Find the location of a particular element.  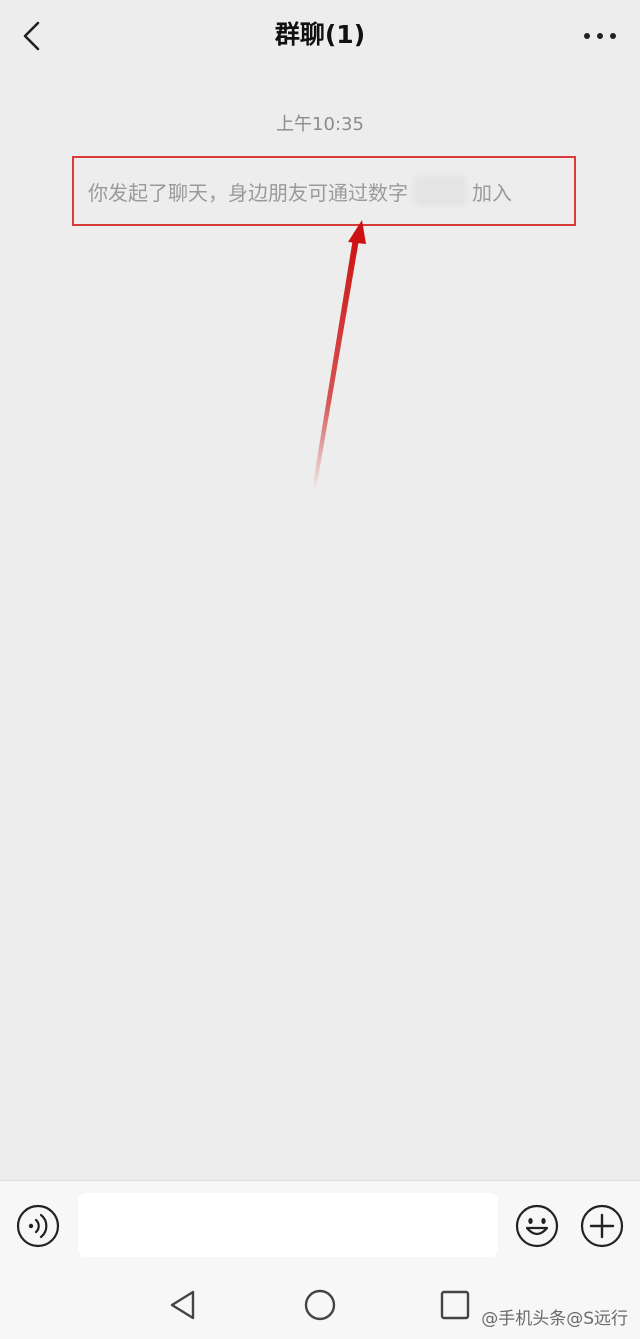

system-message-text: 你发起了聊天，身边朋友可通过数字 is located at coordinates (248, 192).